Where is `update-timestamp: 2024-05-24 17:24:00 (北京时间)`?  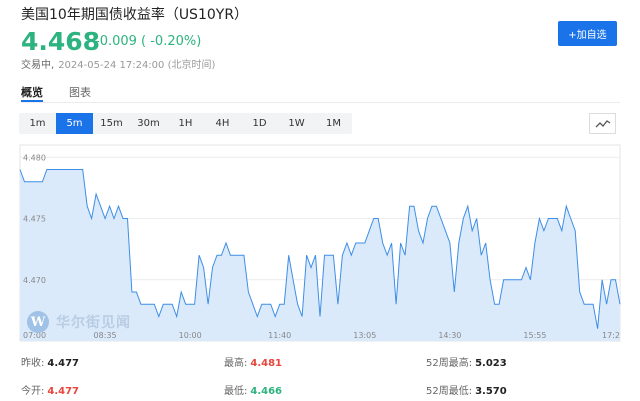 update-timestamp: 2024-05-24 17:24:00 (北京时间) is located at coordinates (137, 65).